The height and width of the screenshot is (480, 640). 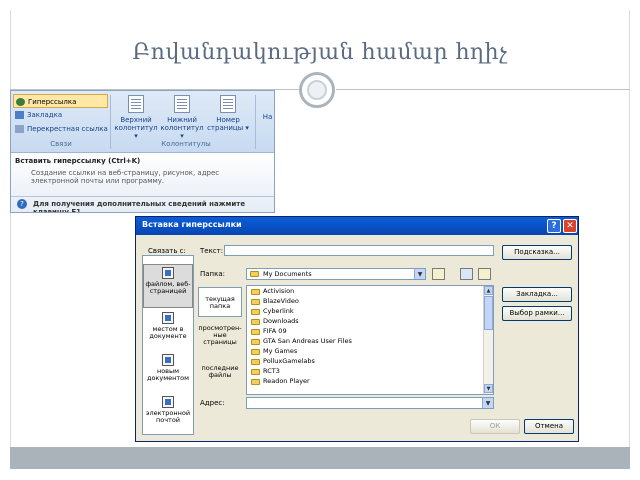 I want to click on text-input, so click(x=359, y=250).